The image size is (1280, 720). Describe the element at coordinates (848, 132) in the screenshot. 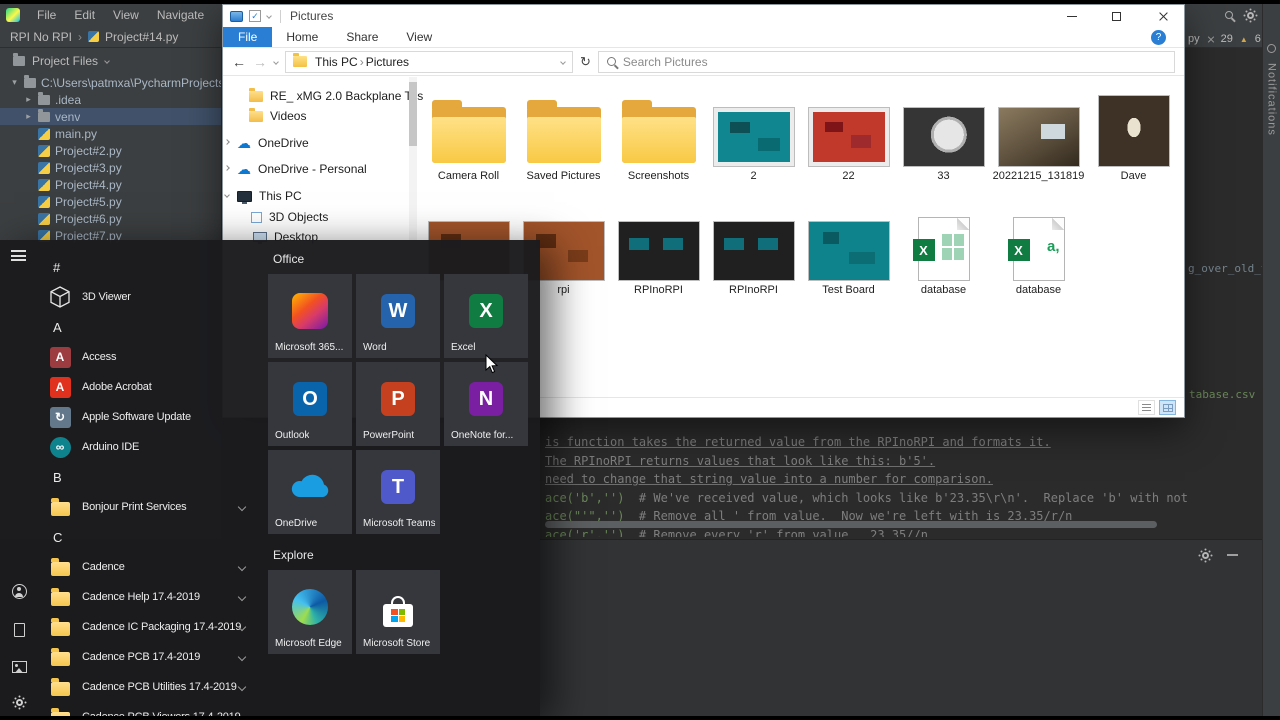

I see `file-22: 22` at that location.